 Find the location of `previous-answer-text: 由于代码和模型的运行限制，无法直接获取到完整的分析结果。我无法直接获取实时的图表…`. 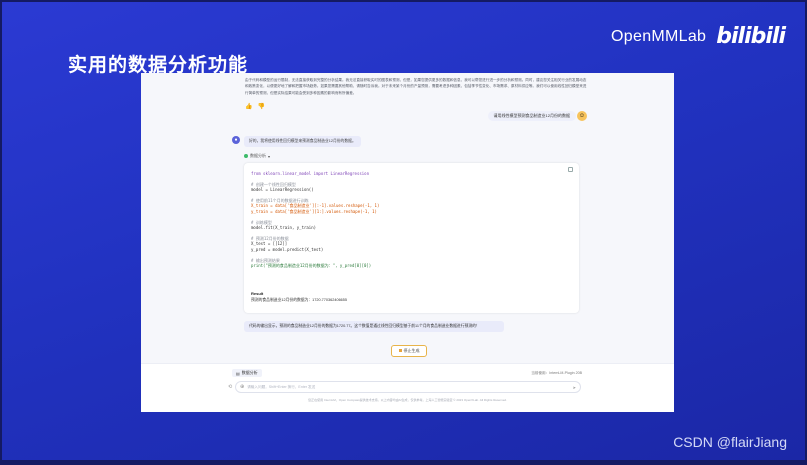

previous-answer-text: 由于代码和模型的运行限制，无法直接获取到完整的分析结果。我无法直接获取实时的图表… is located at coordinates (416, 86).